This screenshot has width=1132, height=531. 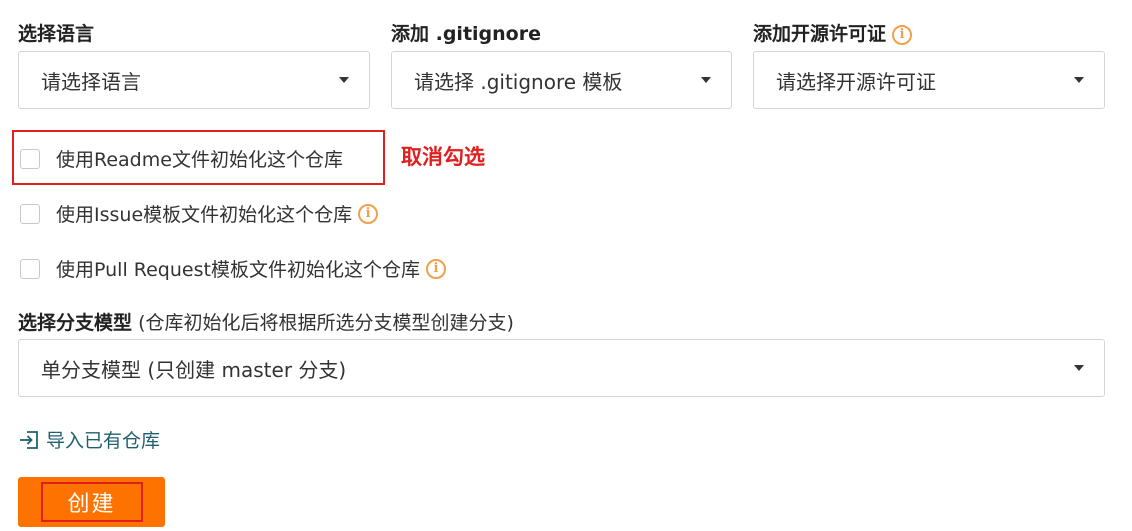 What do you see at coordinates (466, 34) in the screenshot?
I see `gitignore-label: 添加 .gitignore` at bounding box center [466, 34].